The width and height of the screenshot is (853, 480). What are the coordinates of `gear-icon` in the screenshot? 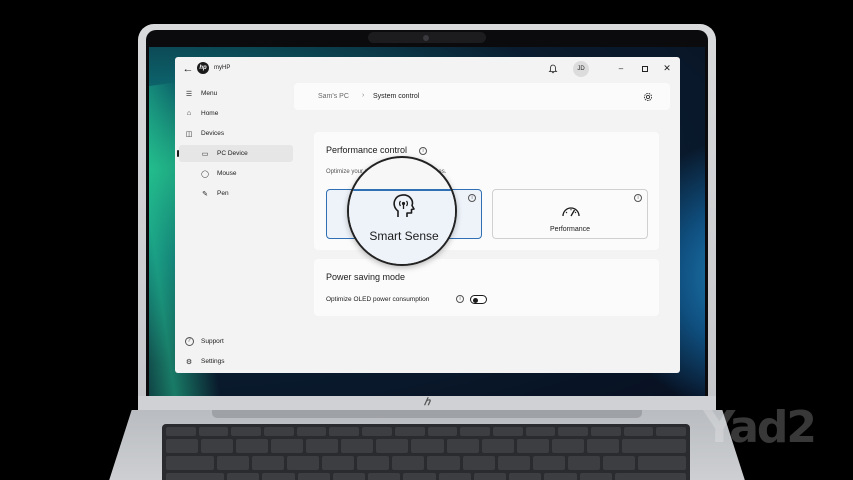 It's located at (648, 97).